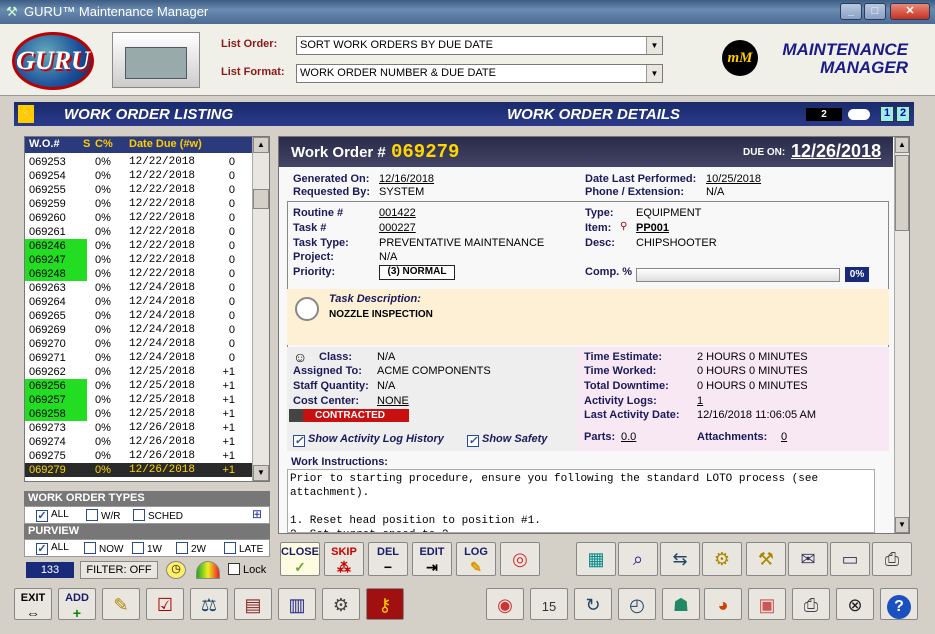 The image size is (935, 634). What do you see at coordinates (191, 548) in the screenshot?
I see `purview-2w-checkbox: 2W` at bounding box center [191, 548].